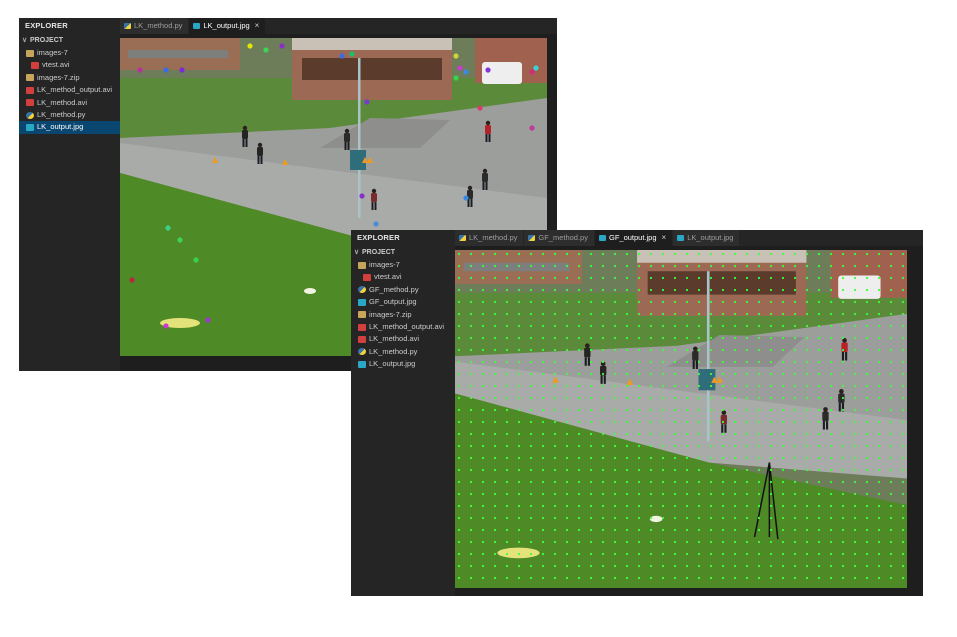 The width and height of the screenshot is (957, 637). What do you see at coordinates (403, 302) in the screenshot?
I see `file-tree-item: GF_output.jpg` at bounding box center [403, 302].